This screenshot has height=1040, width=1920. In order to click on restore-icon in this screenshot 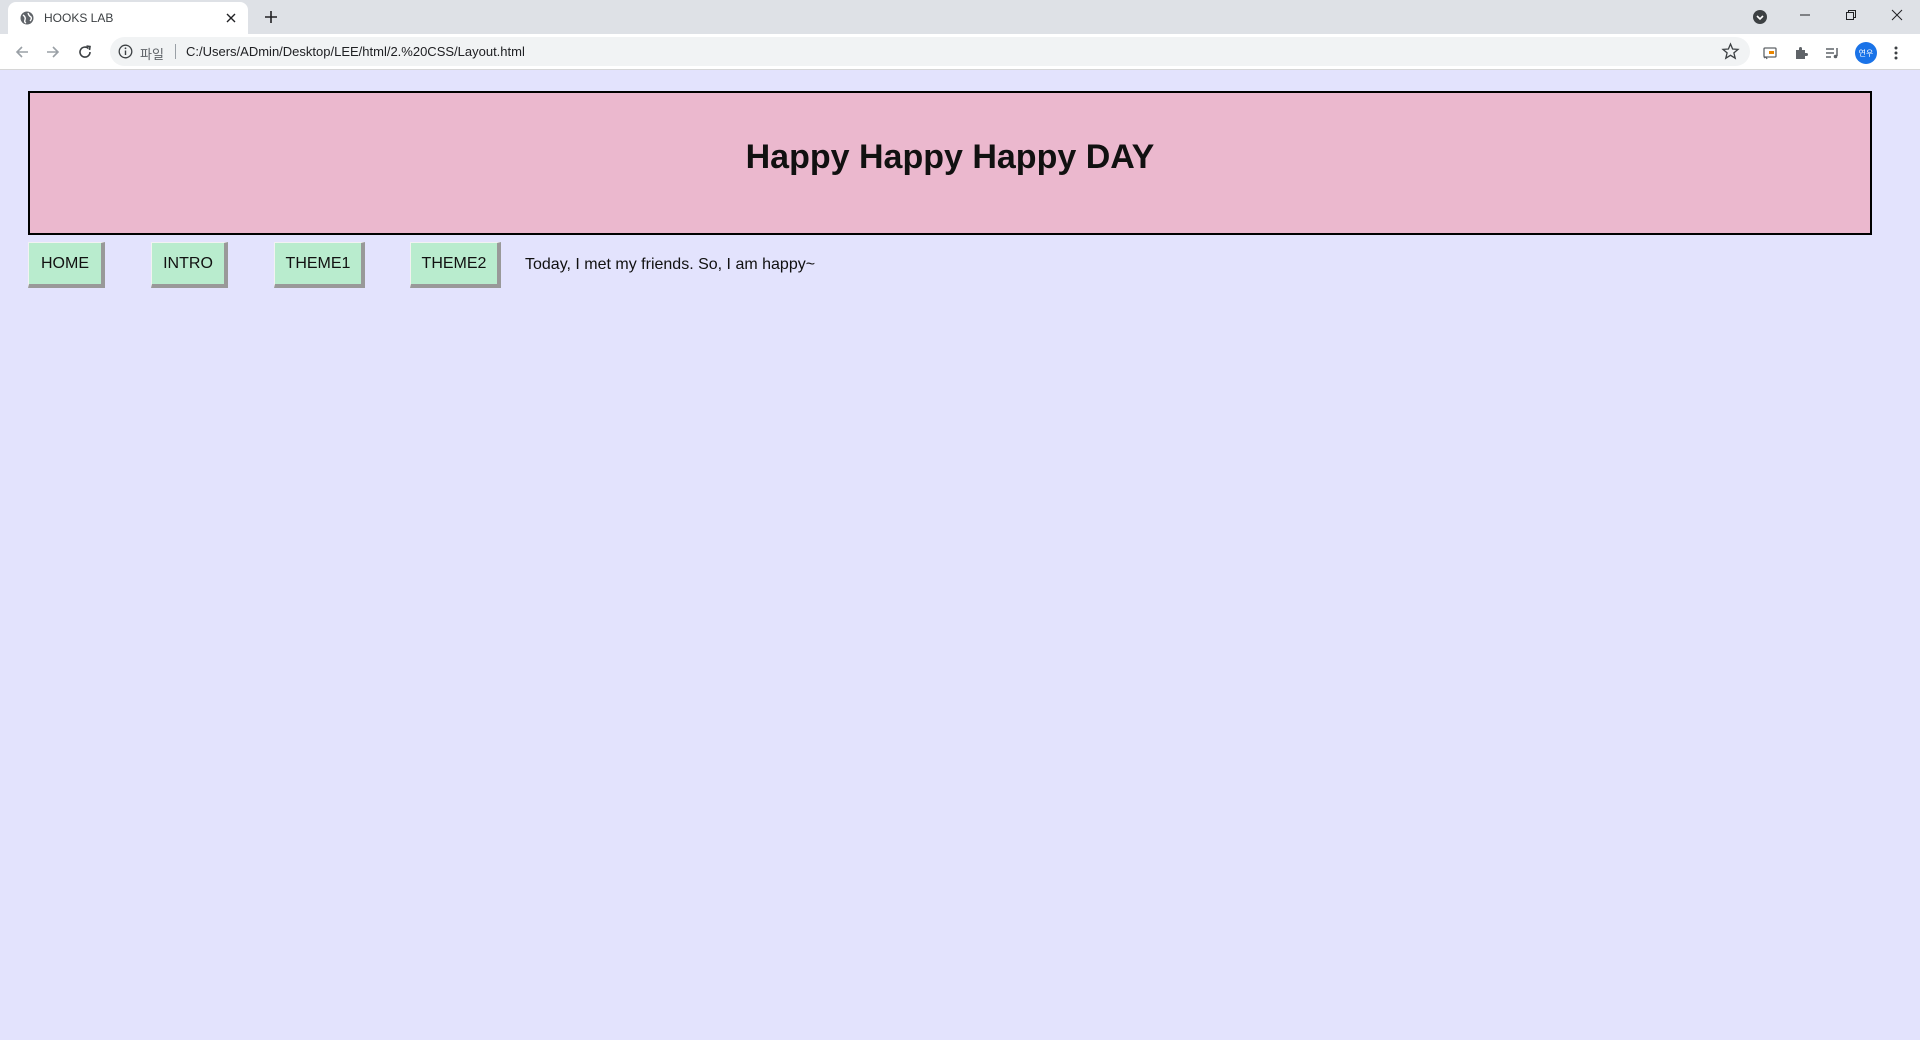, I will do `click(1851, 15)`.